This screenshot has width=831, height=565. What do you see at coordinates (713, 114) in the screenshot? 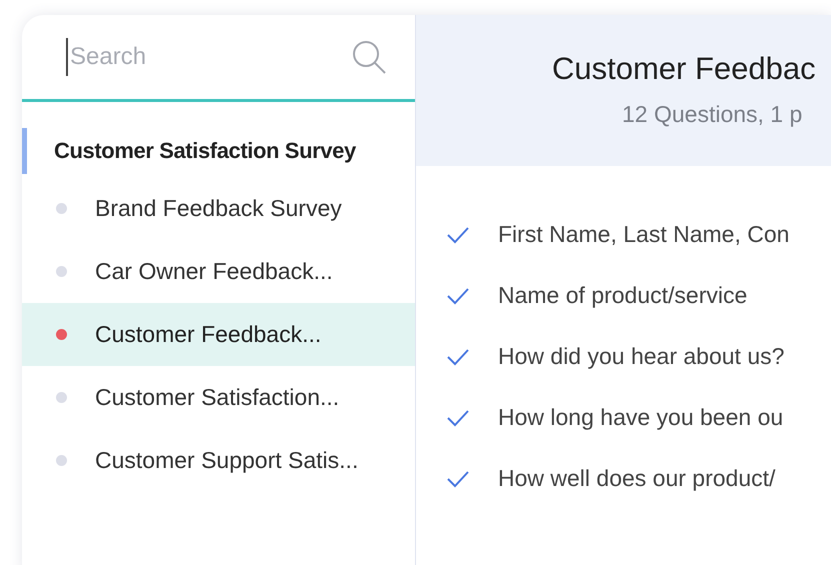
I see `survey-subtitle: 12 Questions, 1 p` at bounding box center [713, 114].